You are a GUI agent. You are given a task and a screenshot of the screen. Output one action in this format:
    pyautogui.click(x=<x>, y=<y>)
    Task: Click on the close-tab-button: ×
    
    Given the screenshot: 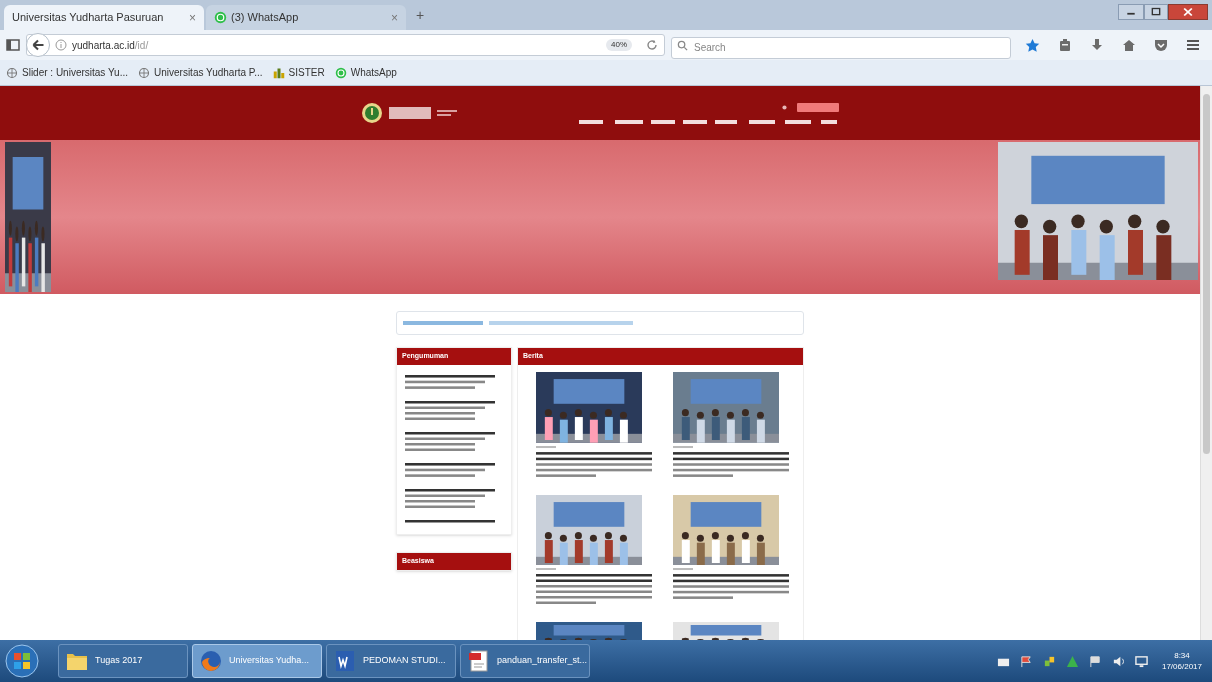 What is the action you would take?
    pyautogui.click(x=192, y=17)
    